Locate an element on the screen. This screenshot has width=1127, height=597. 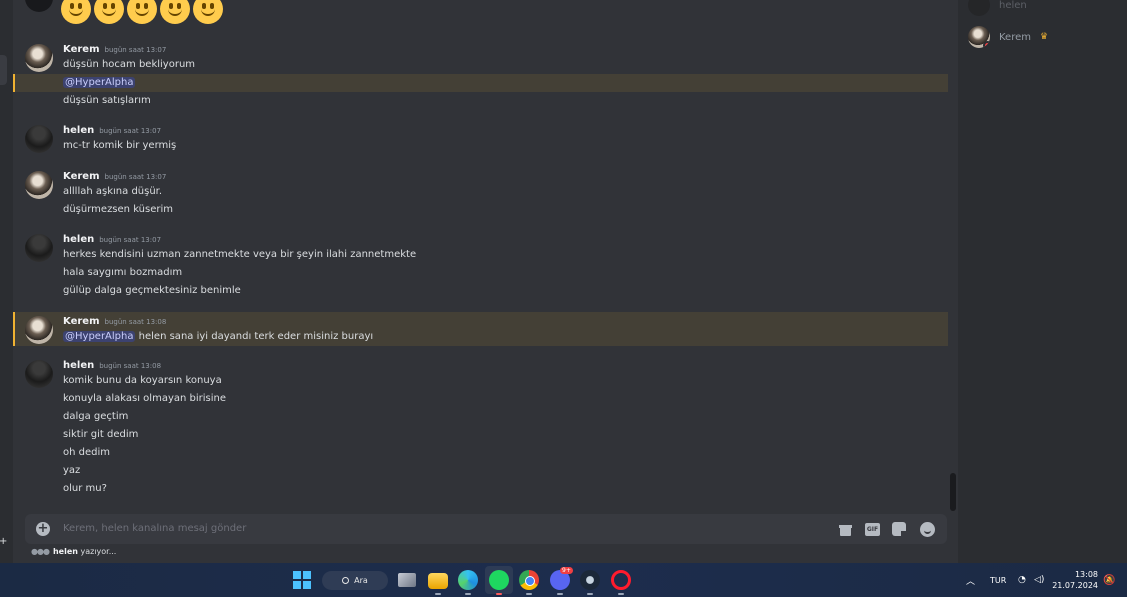
message-text: yaz is located at coordinates (72, 470).